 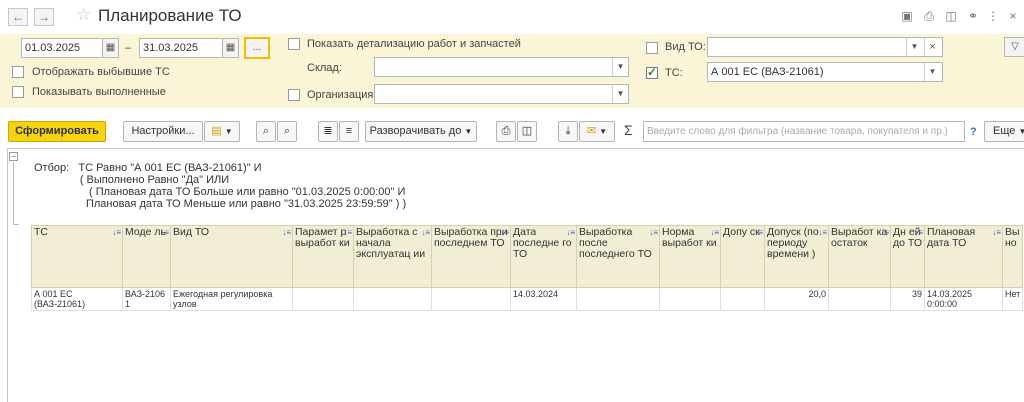 What do you see at coordinates (468, 131) in the screenshot?
I see `chevron-down-icon: ▼` at bounding box center [468, 131].